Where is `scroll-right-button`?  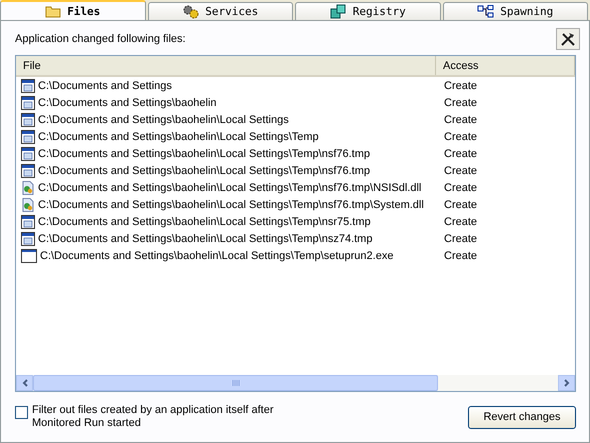
scroll-right-button is located at coordinates (566, 383).